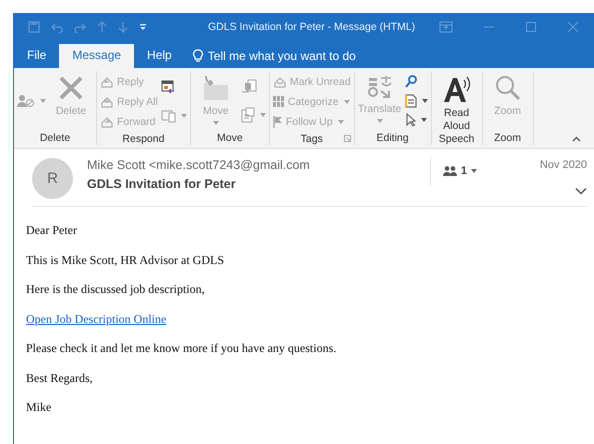  I want to click on down-arrow-icon, so click(123, 26).